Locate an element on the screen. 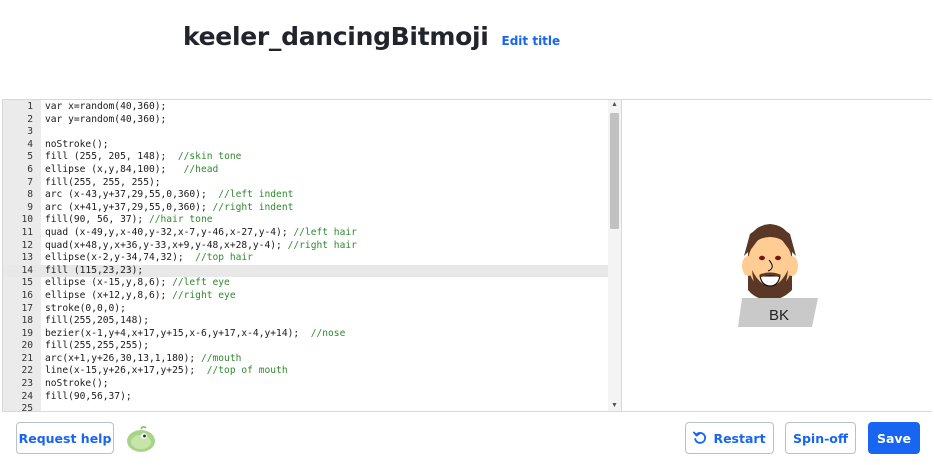  code-line: 20 fill(255,255,255); is located at coordinates (305, 346).